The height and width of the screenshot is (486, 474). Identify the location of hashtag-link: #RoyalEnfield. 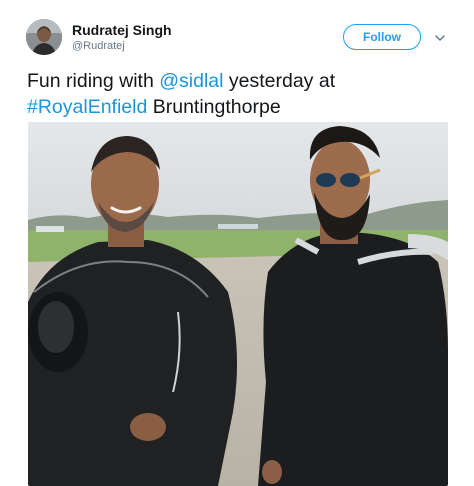
(87, 107).